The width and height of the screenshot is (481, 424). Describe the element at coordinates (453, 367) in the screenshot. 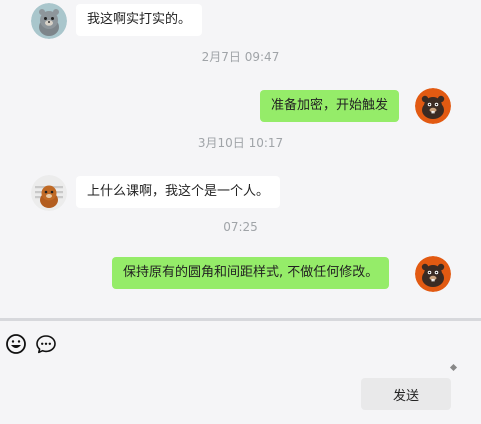

I see `resize-handle-icon` at that location.